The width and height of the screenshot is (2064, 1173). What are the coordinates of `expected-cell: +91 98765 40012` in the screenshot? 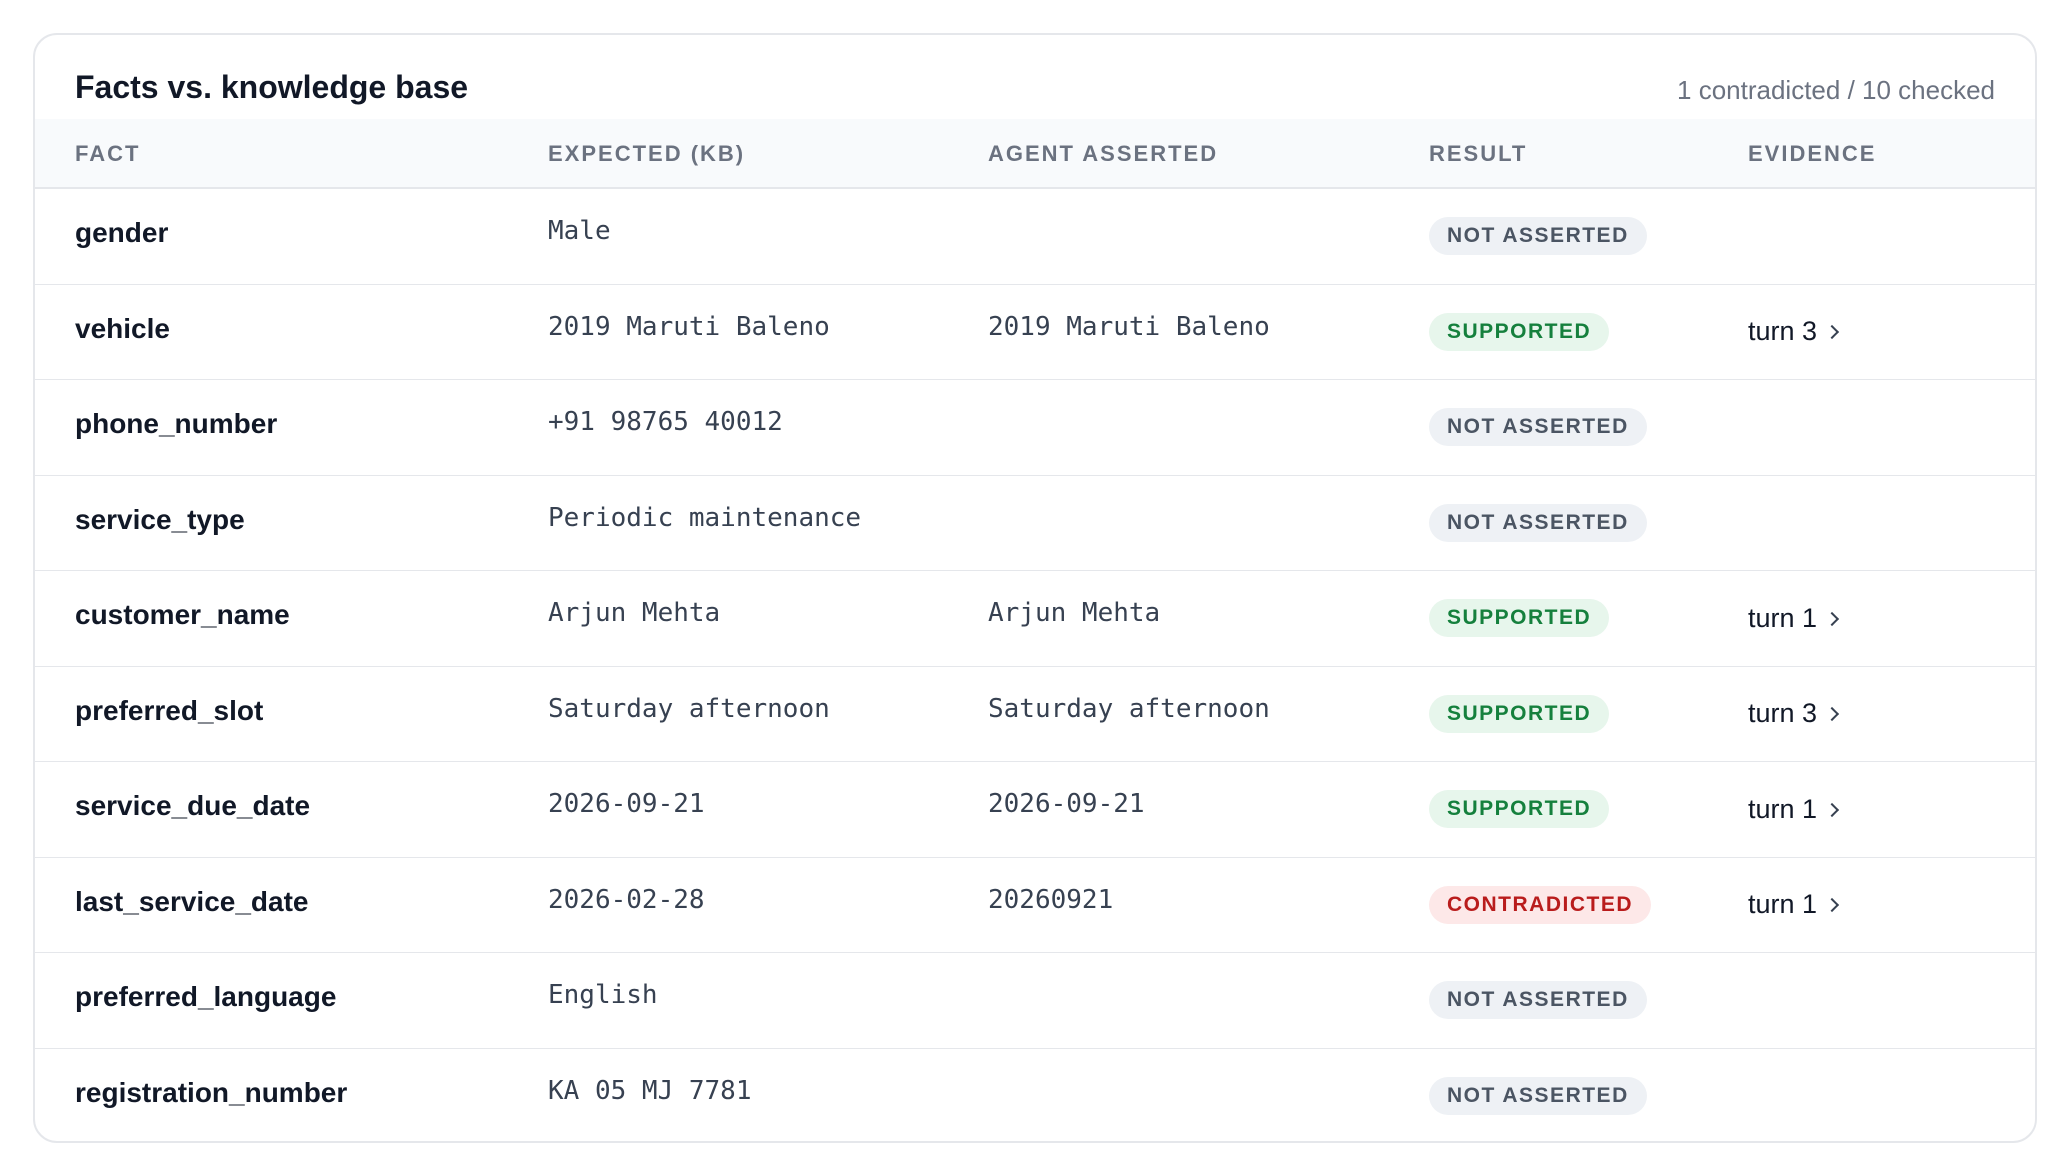 It's located at (665, 427).